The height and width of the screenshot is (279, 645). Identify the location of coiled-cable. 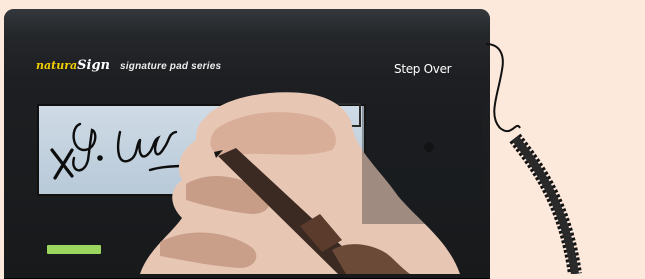
(545, 203).